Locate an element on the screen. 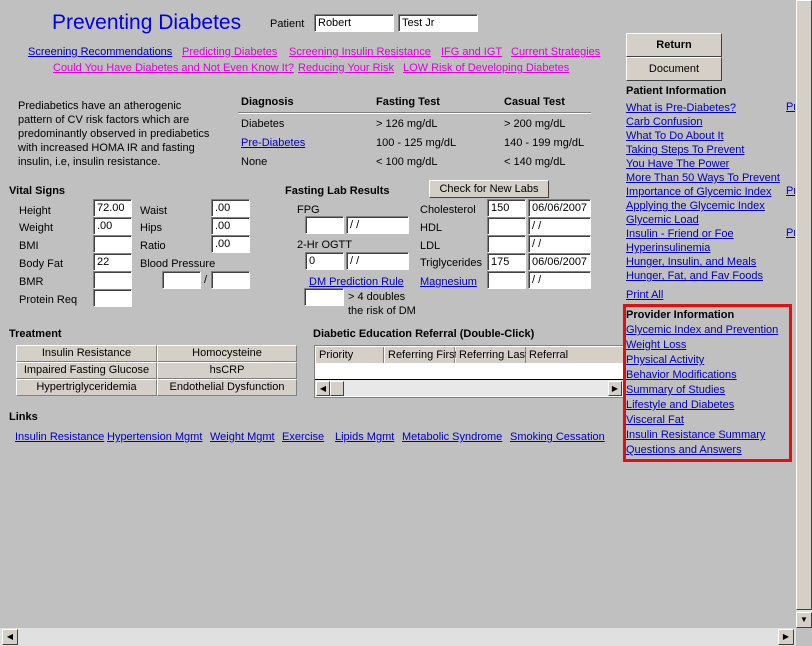 Image resolution: width=812 pixels, height=646 pixels. patient-info-link: You Have The Power is located at coordinates (703, 164).